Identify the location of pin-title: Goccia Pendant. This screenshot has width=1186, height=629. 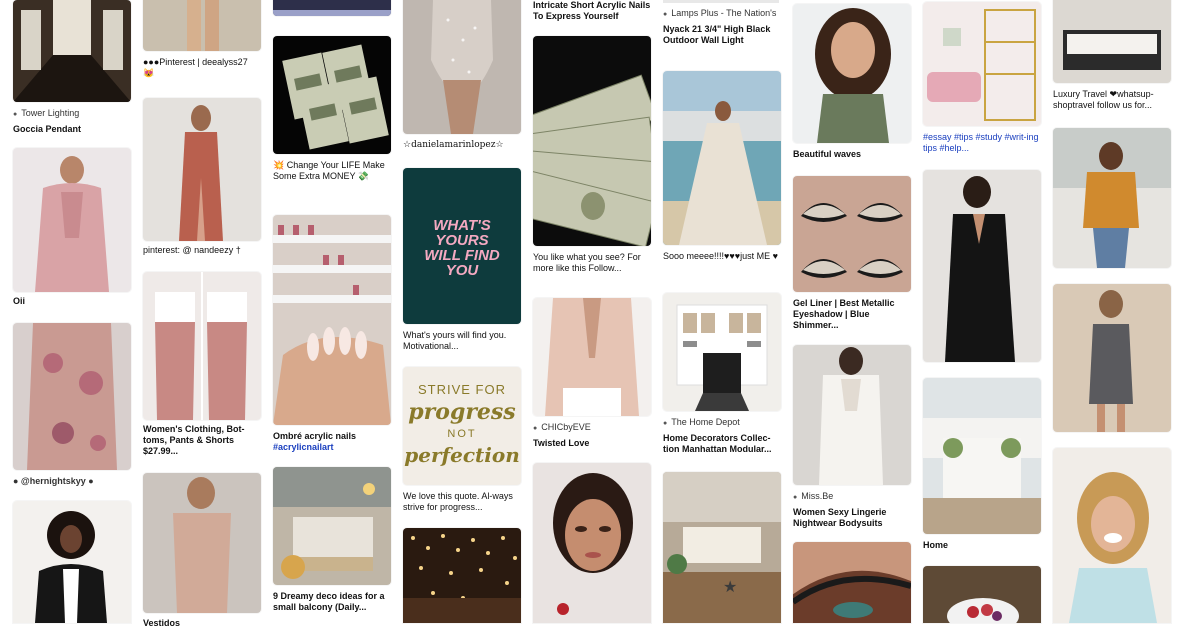
(72, 129).